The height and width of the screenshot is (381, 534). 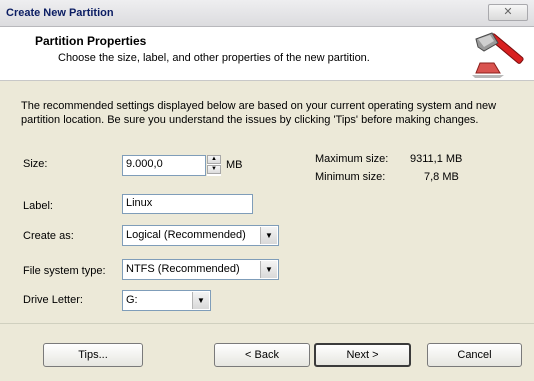 What do you see at coordinates (498, 55) in the screenshot?
I see `hammer-icon` at bounding box center [498, 55].